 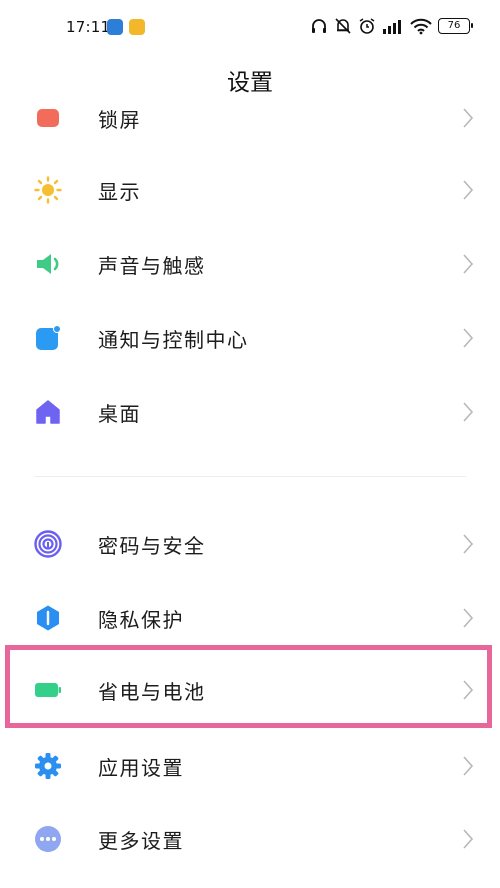 I want to click on settings-item-password-security: 密码与安全, so click(x=250, y=544).